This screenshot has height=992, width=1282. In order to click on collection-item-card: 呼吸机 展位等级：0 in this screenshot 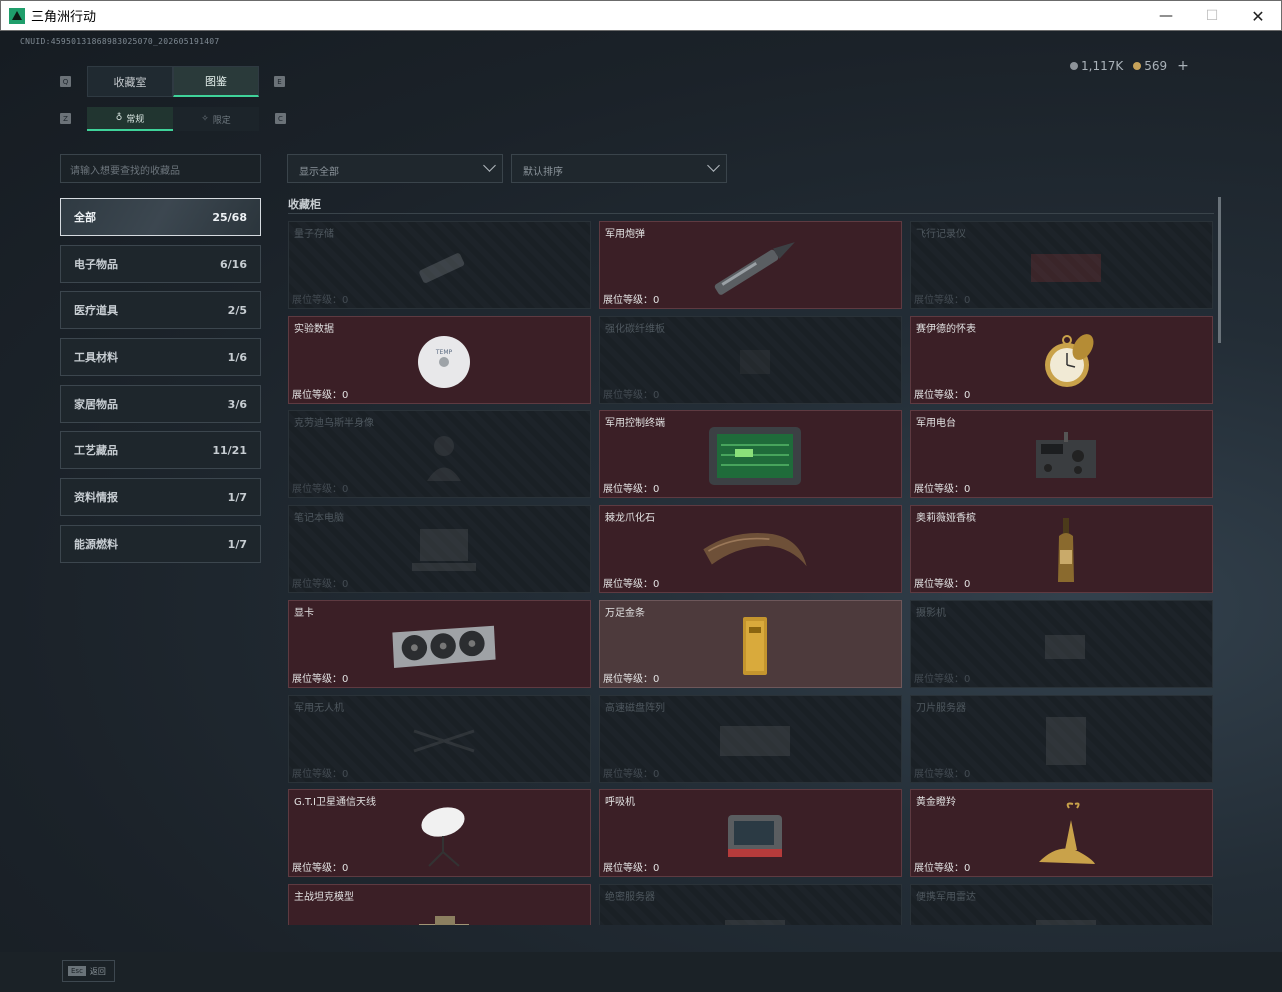, I will do `click(750, 833)`.